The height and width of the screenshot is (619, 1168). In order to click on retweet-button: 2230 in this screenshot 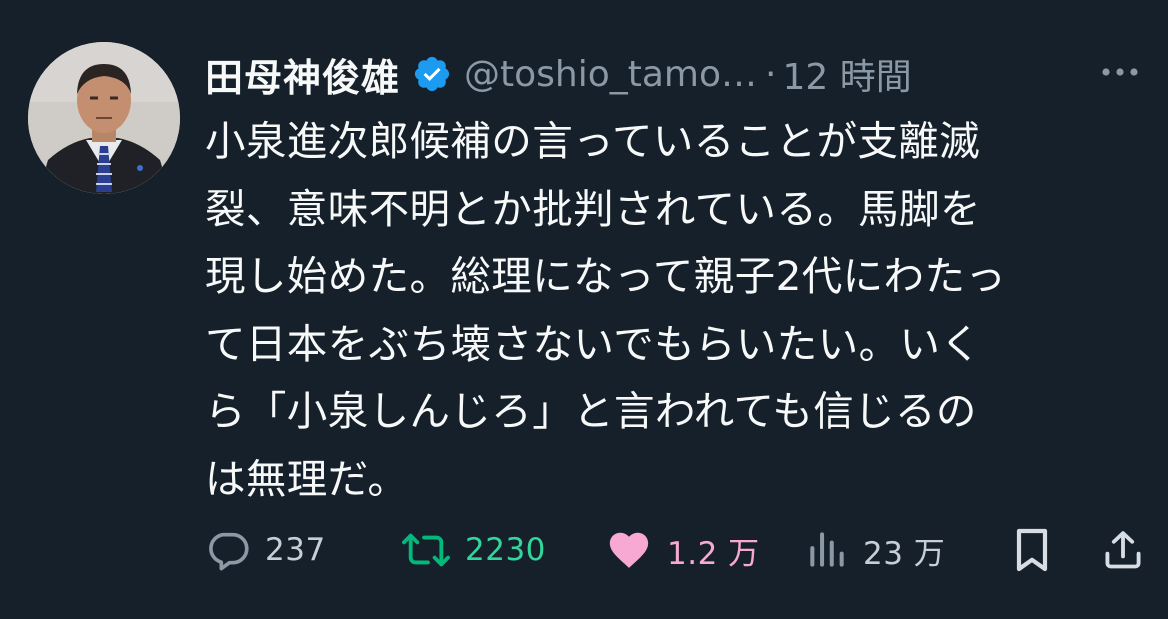, I will do `click(473, 550)`.